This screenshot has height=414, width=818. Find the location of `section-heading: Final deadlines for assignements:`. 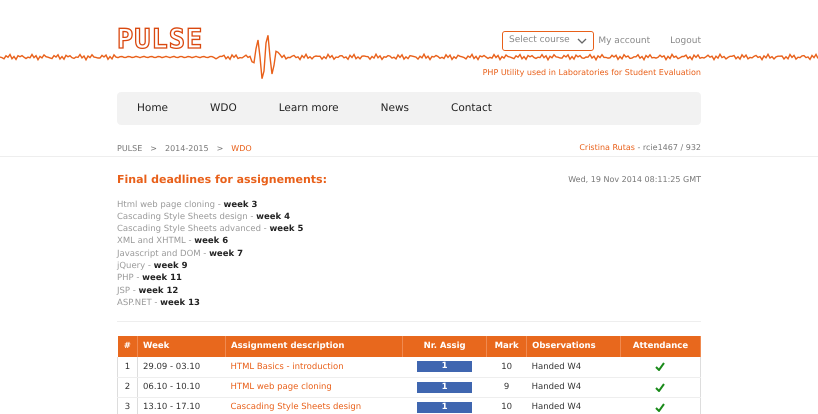

section-heading: Final deadlines for assignements: is located at coordinates (222, 180).